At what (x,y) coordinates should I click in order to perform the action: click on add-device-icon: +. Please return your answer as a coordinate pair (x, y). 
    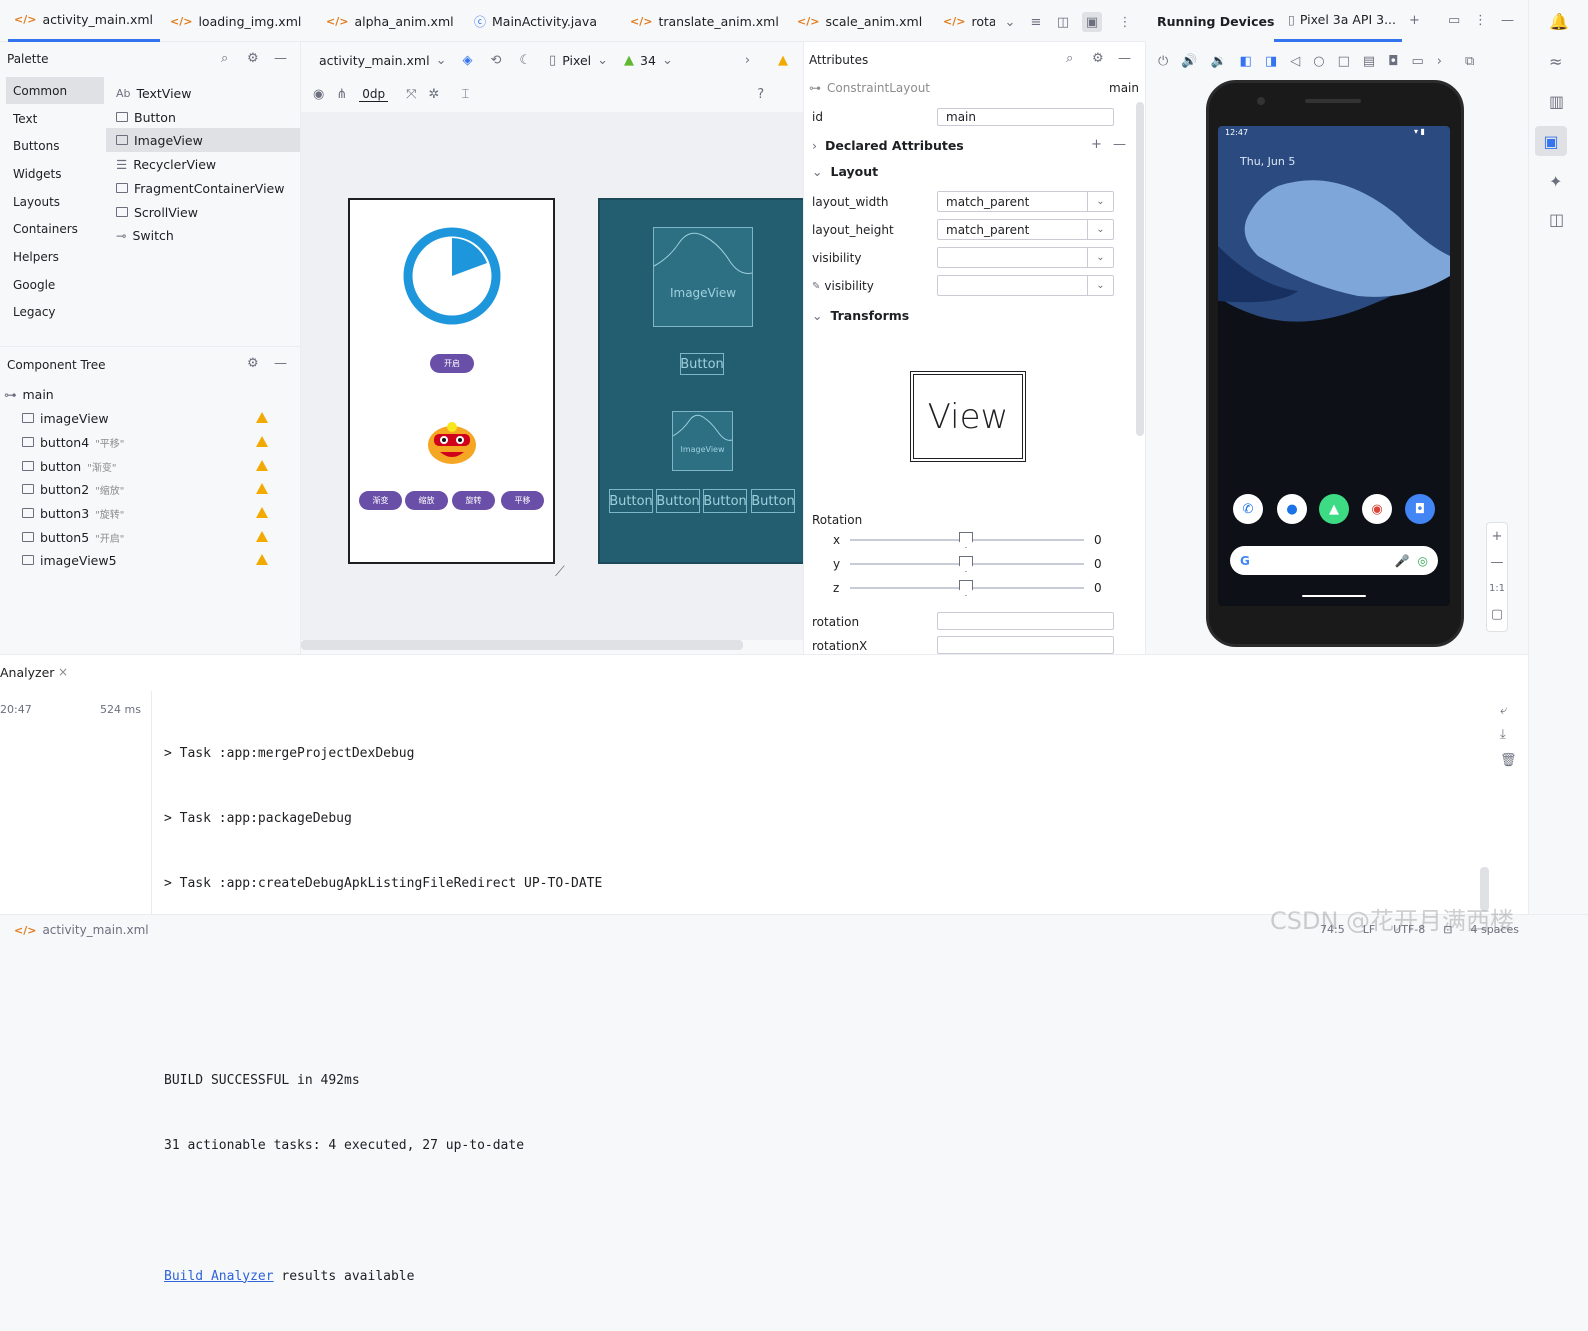
    Looking at the image, I should click on (1414, 20).